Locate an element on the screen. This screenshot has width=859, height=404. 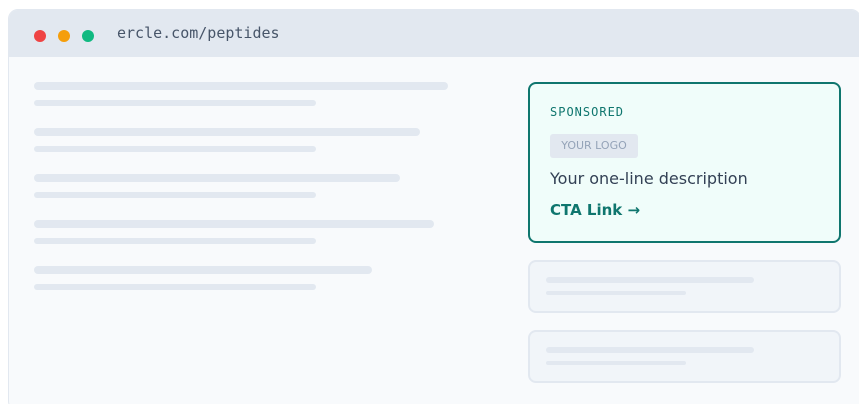
sponsored-label: SPONSORED is located at coordinates (587, 112).